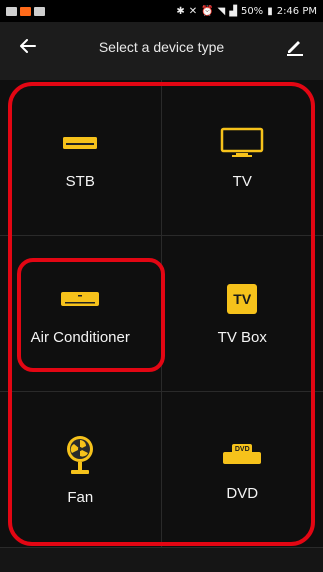 The width and height of the screenshot is (323, 572). What do you see at coordinates (242, 455) in the screenshot?
I see `dvd-icon: DVD` at bounding box center [242, 455].